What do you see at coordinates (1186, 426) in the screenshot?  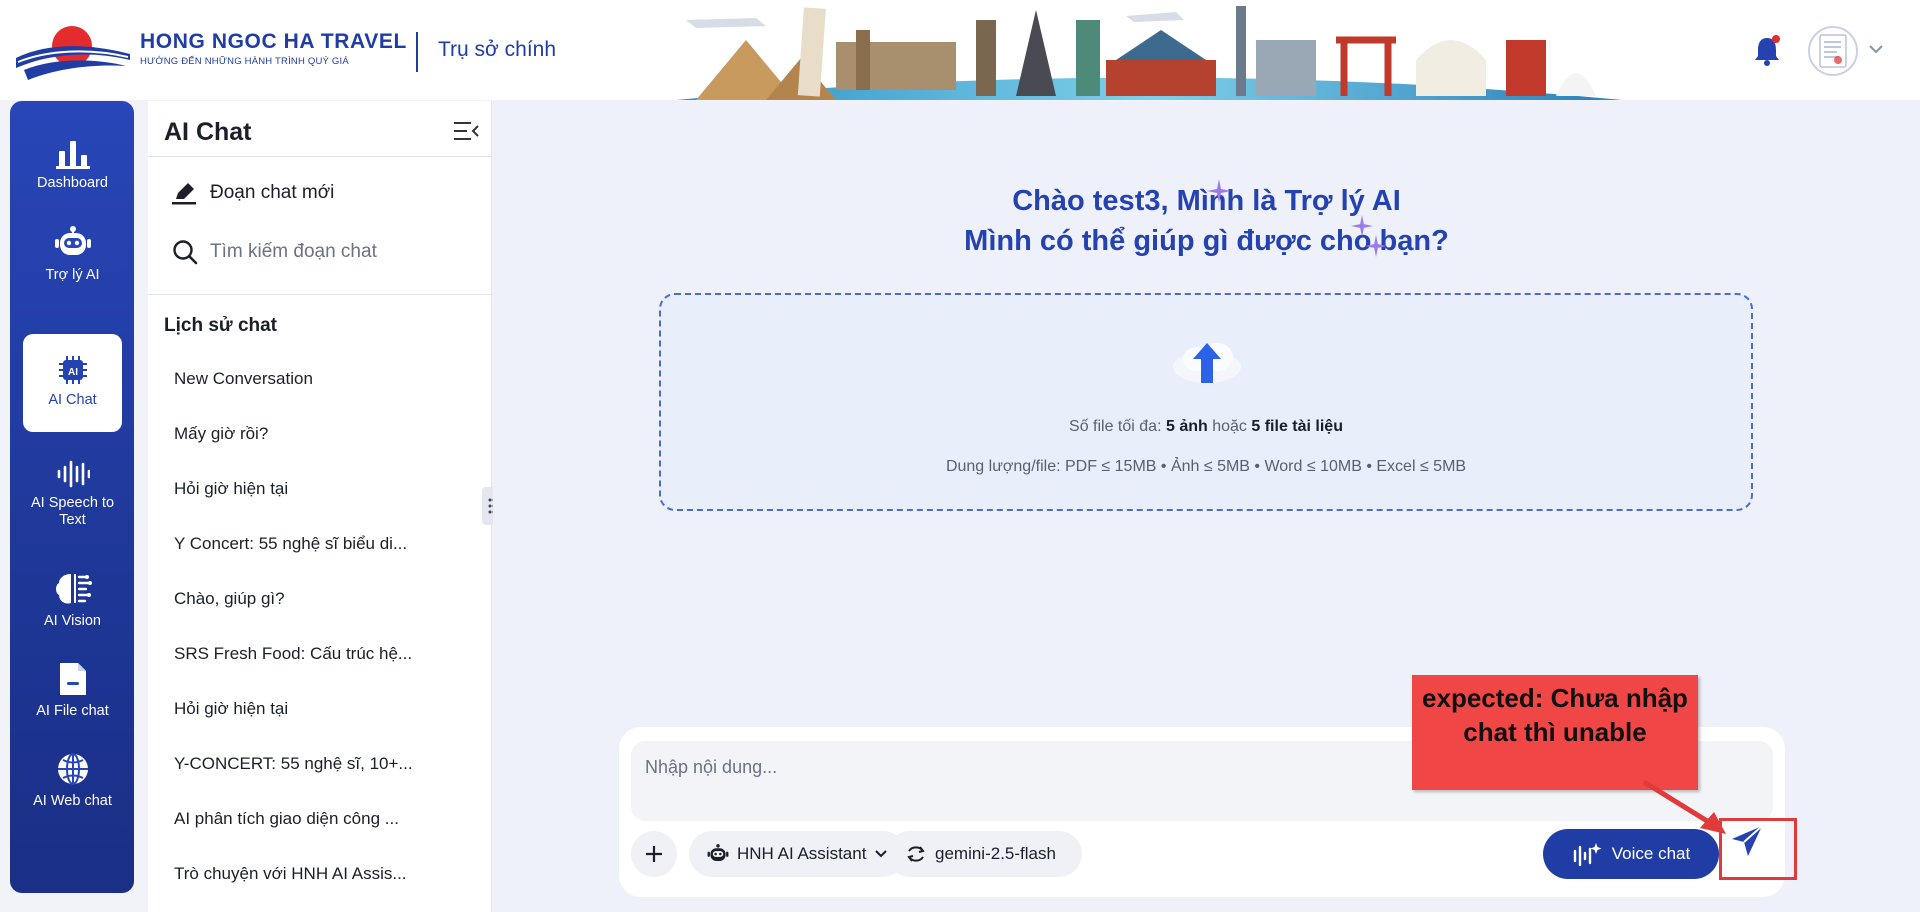 I see `upload-limit-images: 5 ảnh` at bounding box center [1186, 426].